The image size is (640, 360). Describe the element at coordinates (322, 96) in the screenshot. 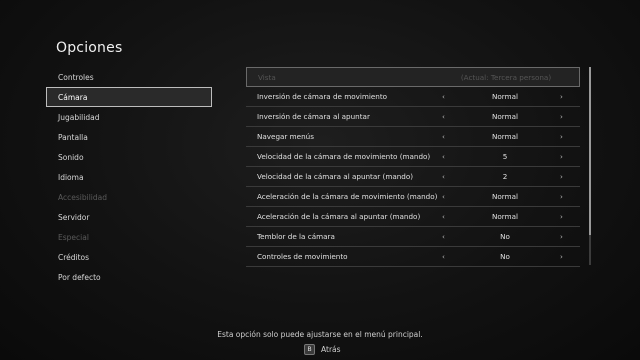

I see `setting-label: Inversión de cámara de movimiento` at that location.